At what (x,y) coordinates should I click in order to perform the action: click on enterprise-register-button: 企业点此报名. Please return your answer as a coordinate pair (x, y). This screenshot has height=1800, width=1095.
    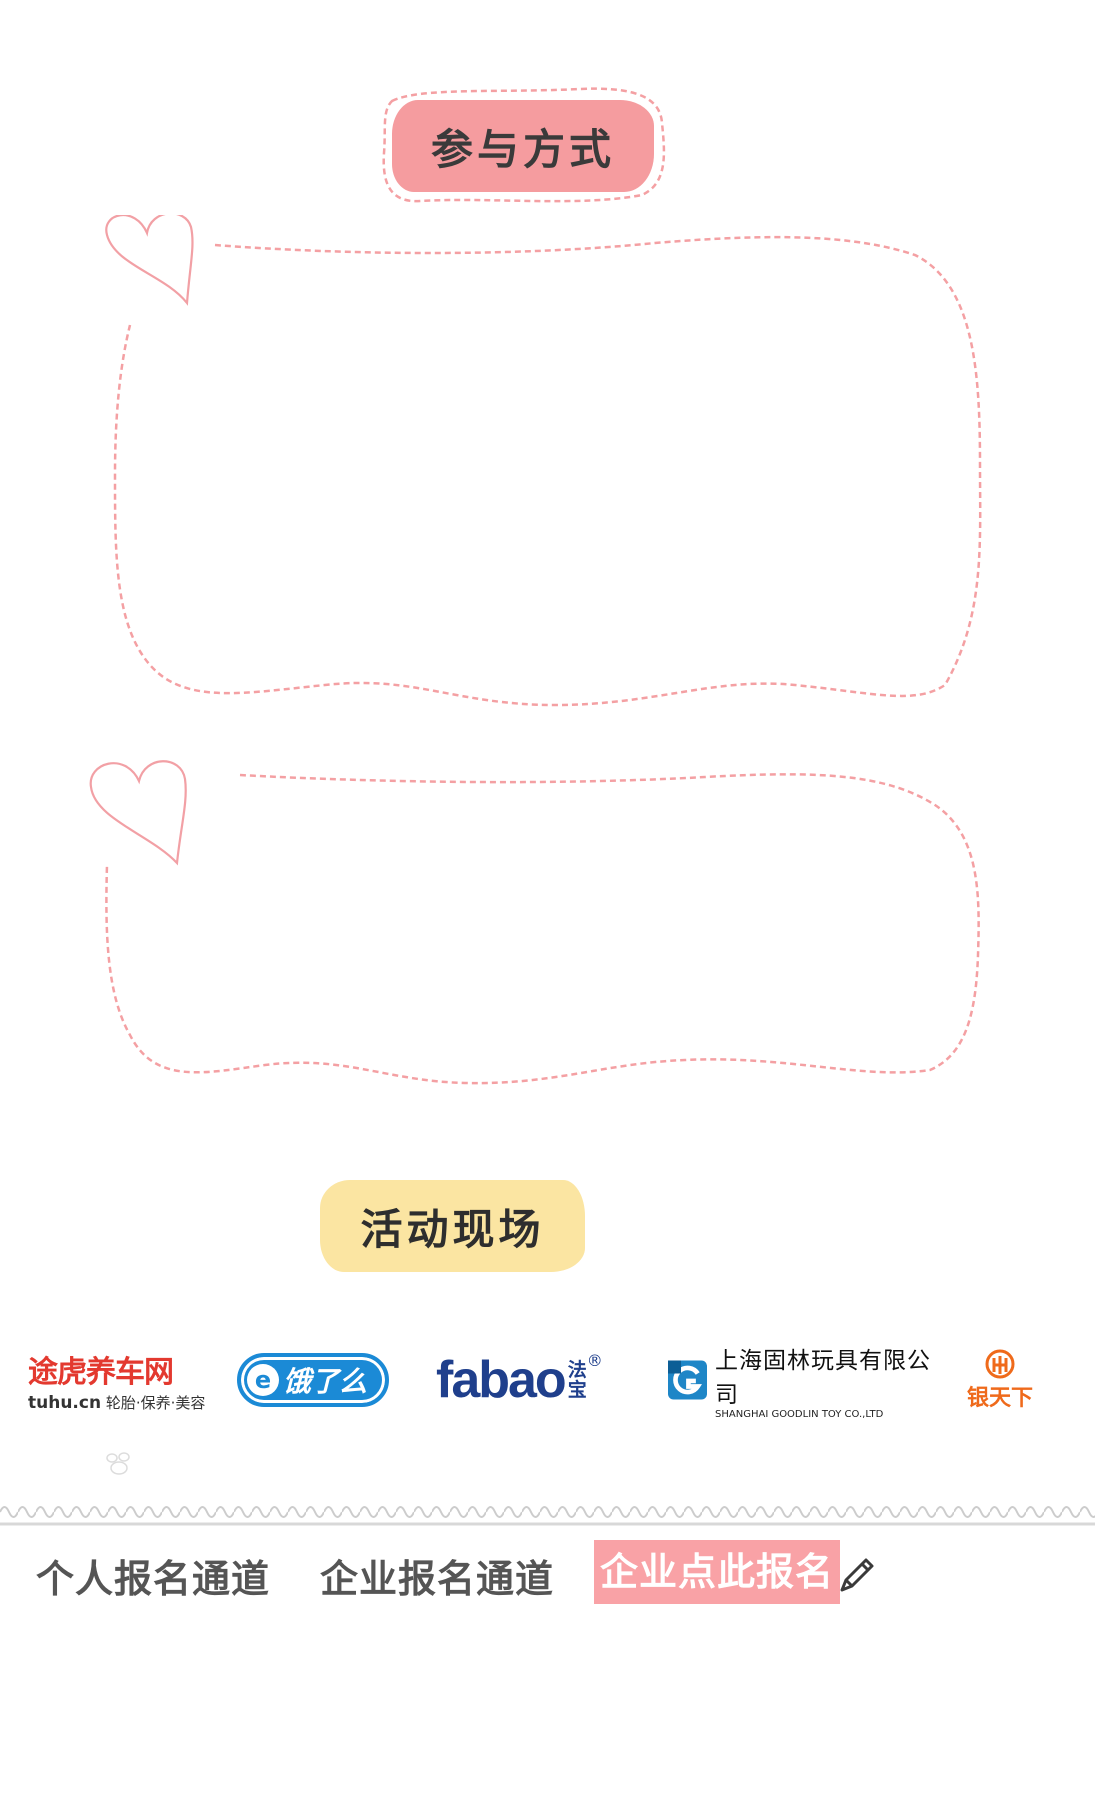
    Looking at the image, I should click on (717, 1572).